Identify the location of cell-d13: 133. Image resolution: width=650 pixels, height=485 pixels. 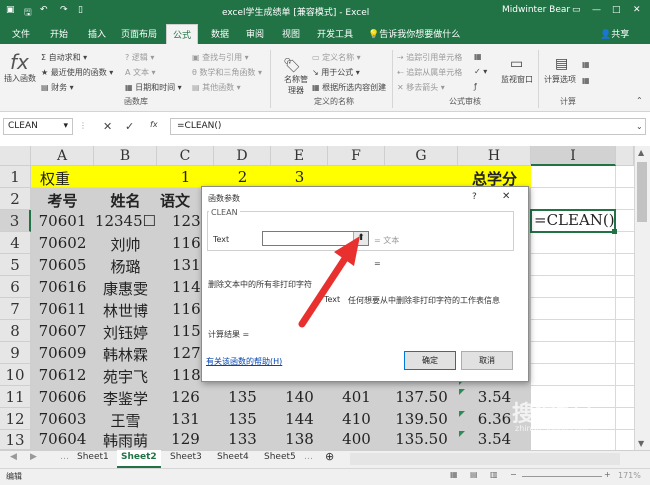
(242, 439).